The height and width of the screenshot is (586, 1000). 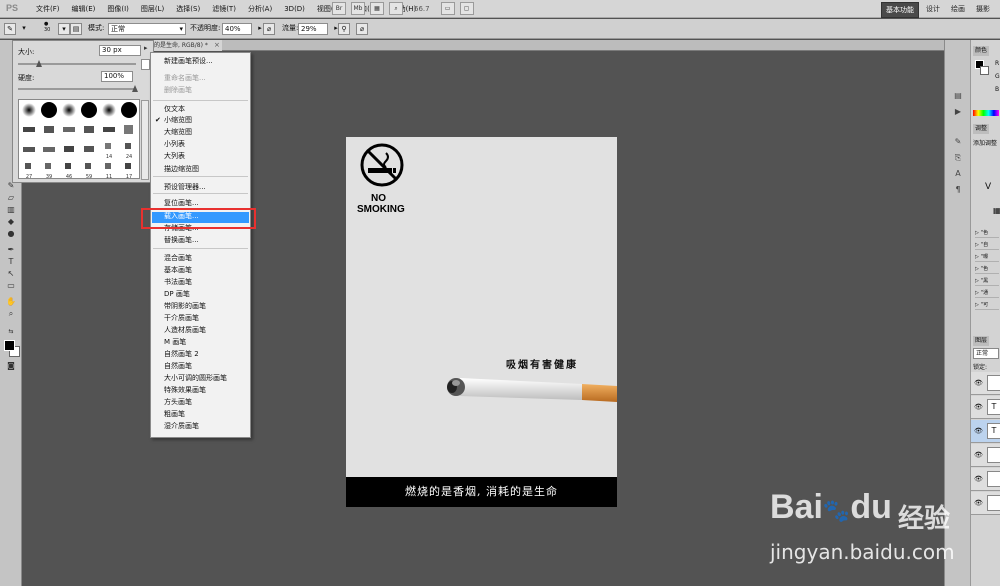 I want to click on dodge-icon: ●, so click(x=11, y=233).